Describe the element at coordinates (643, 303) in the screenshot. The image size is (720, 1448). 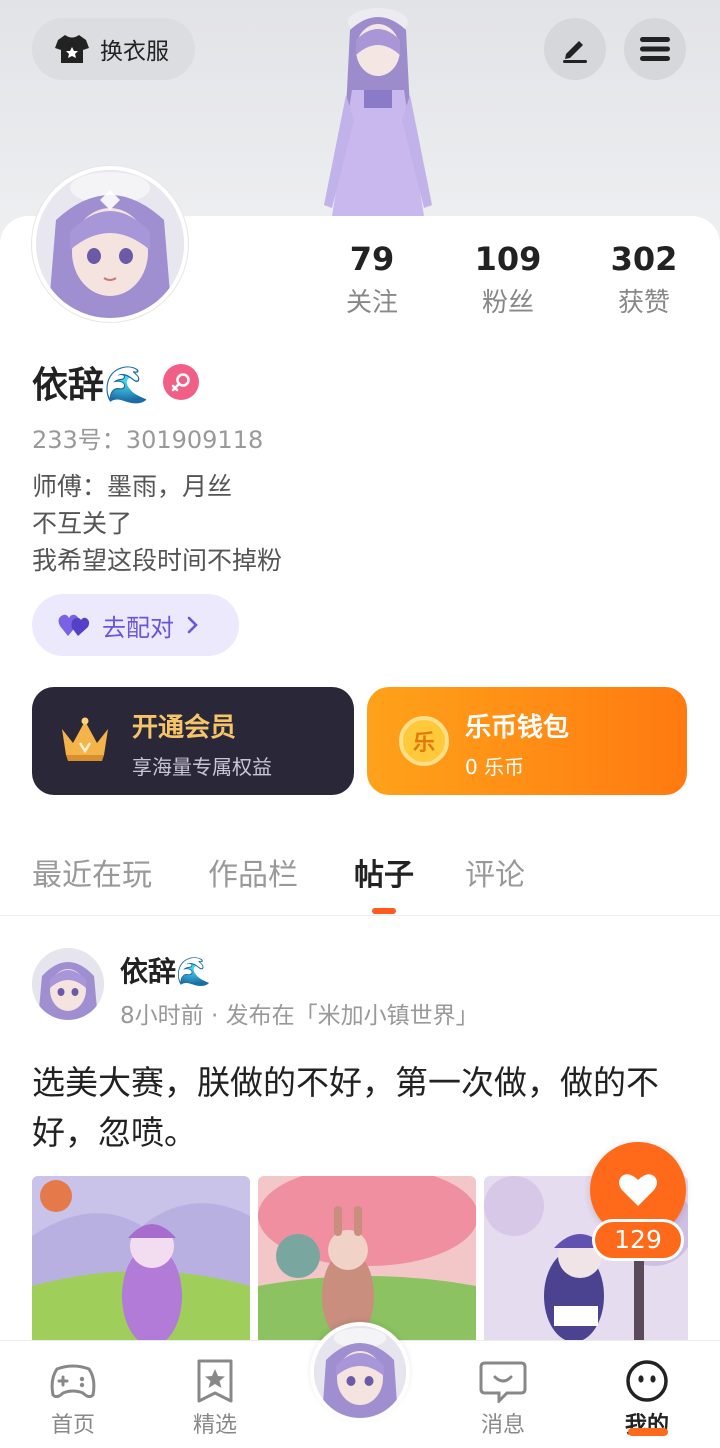
I see `likes-received-label: 获赞` at that location.